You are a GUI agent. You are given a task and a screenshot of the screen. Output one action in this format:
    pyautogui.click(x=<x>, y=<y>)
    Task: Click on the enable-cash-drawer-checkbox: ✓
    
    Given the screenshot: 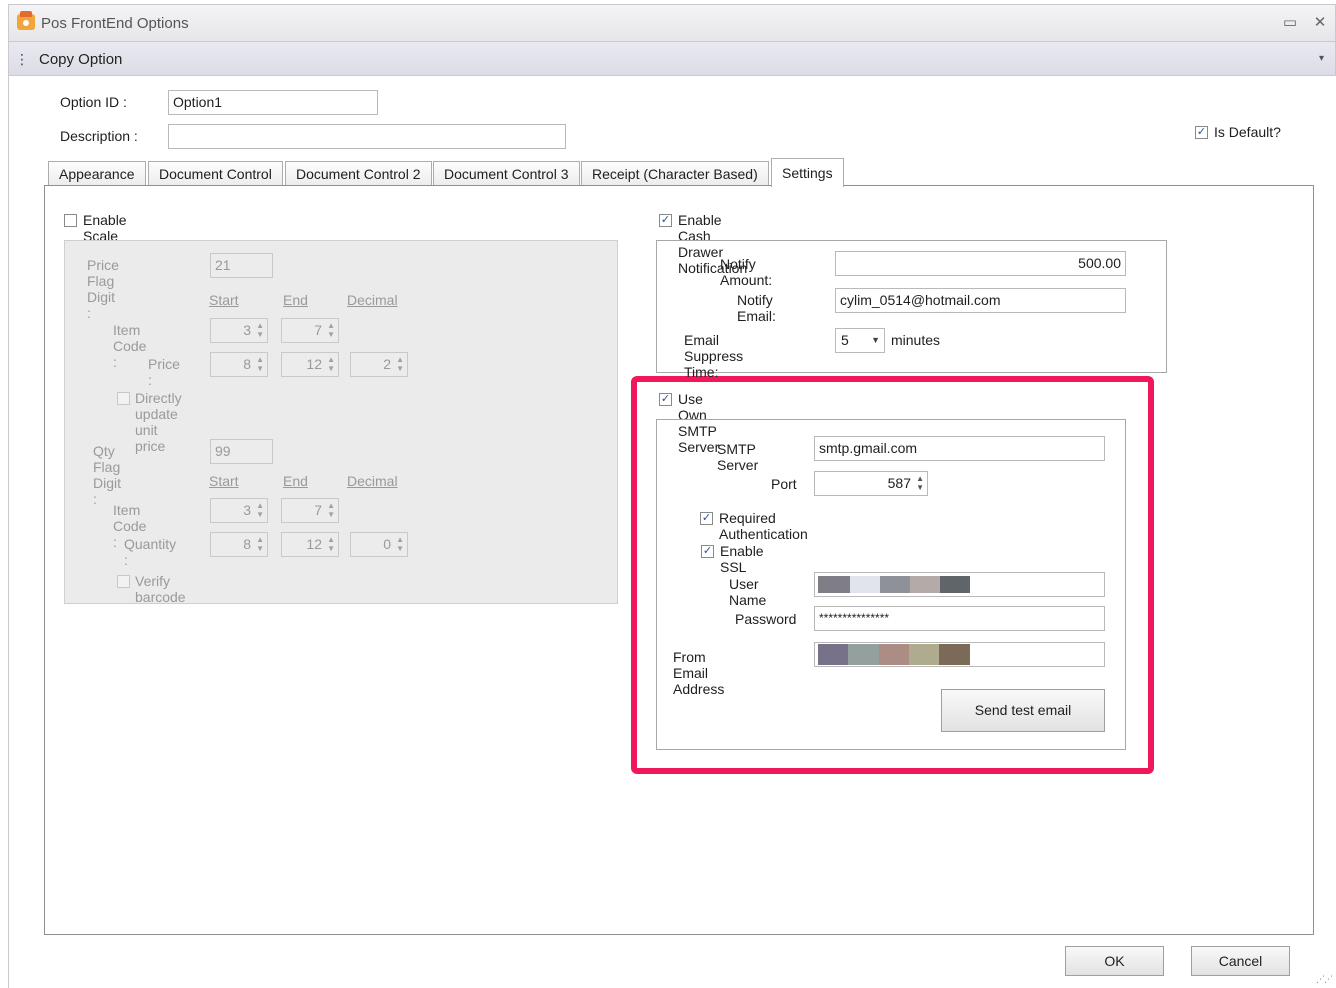 What is the action you would take?
    pyautogui.click(x=665, y=220)
    